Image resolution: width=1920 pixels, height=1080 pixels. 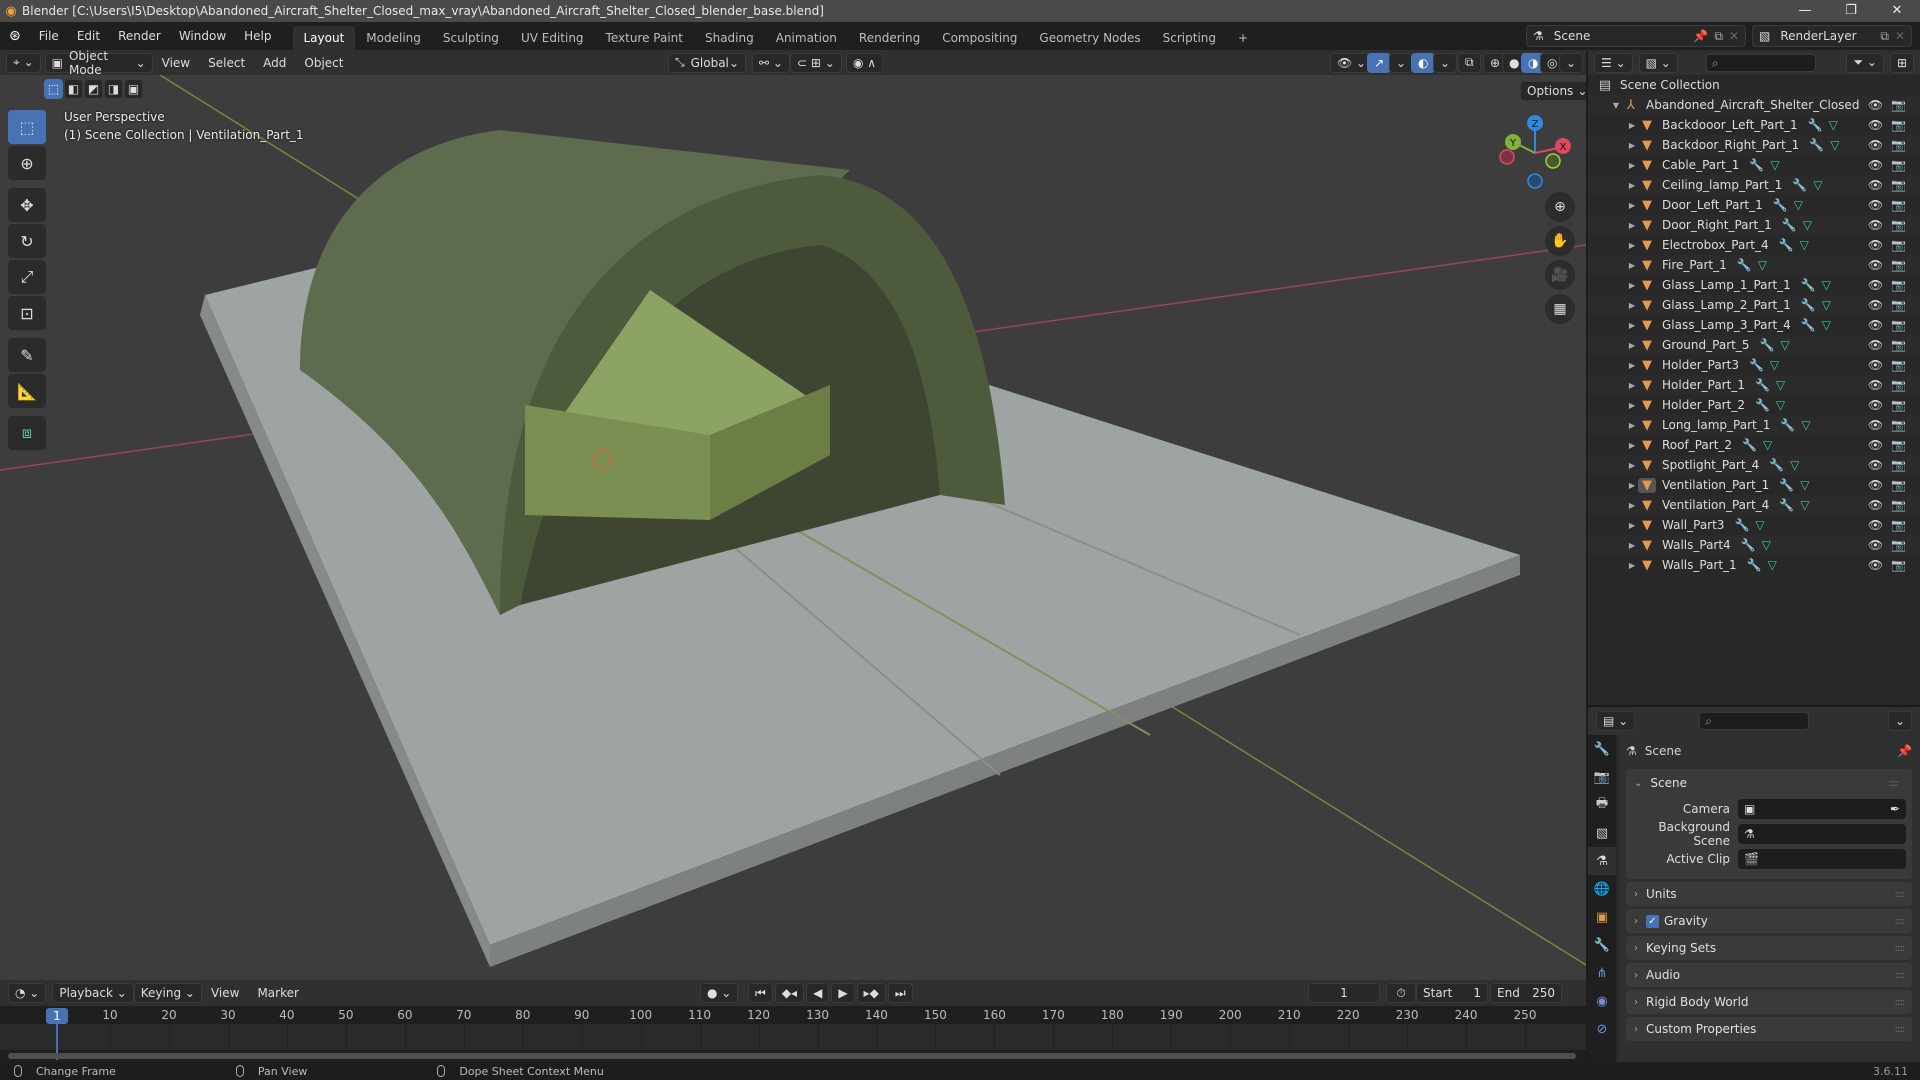 I want to click on annotate-tool-icon: ✎, so click(x=27, y=355).